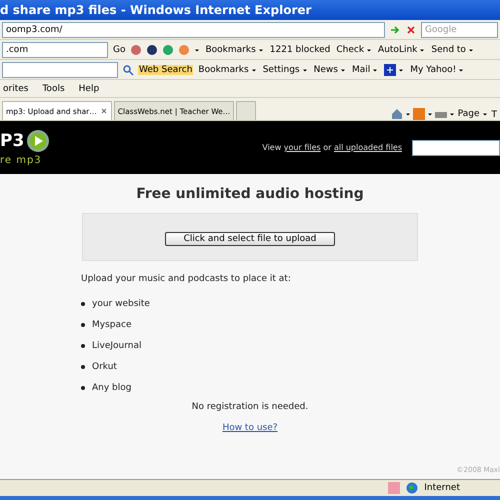 This screenshot has height=500, width=500. I want to click on toolbar-button: Send to, so click(452, 50).